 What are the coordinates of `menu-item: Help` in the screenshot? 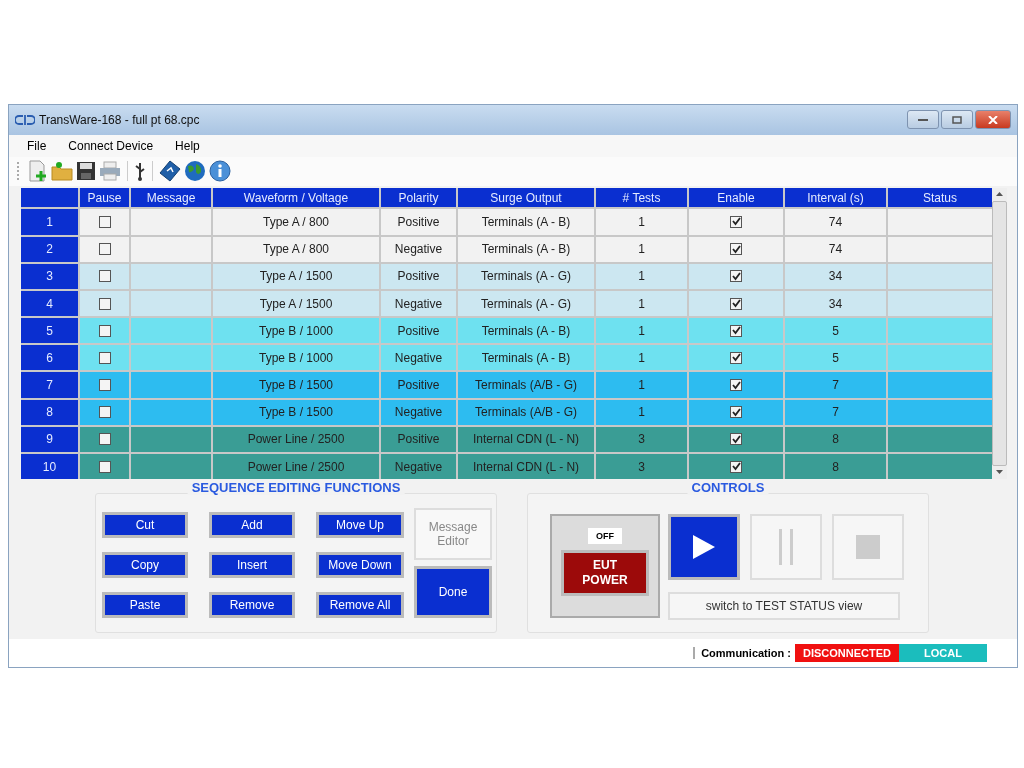 It's located at (187, 145).